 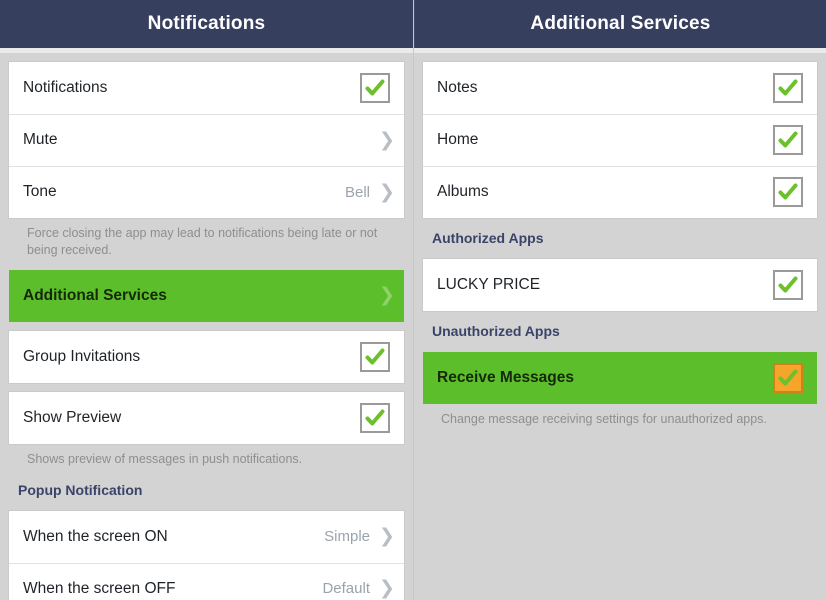 What do you see at coordinates (95, 536) in the screenshot?
I see `row-label: When the screen ON` at bounding box center [95, 536].